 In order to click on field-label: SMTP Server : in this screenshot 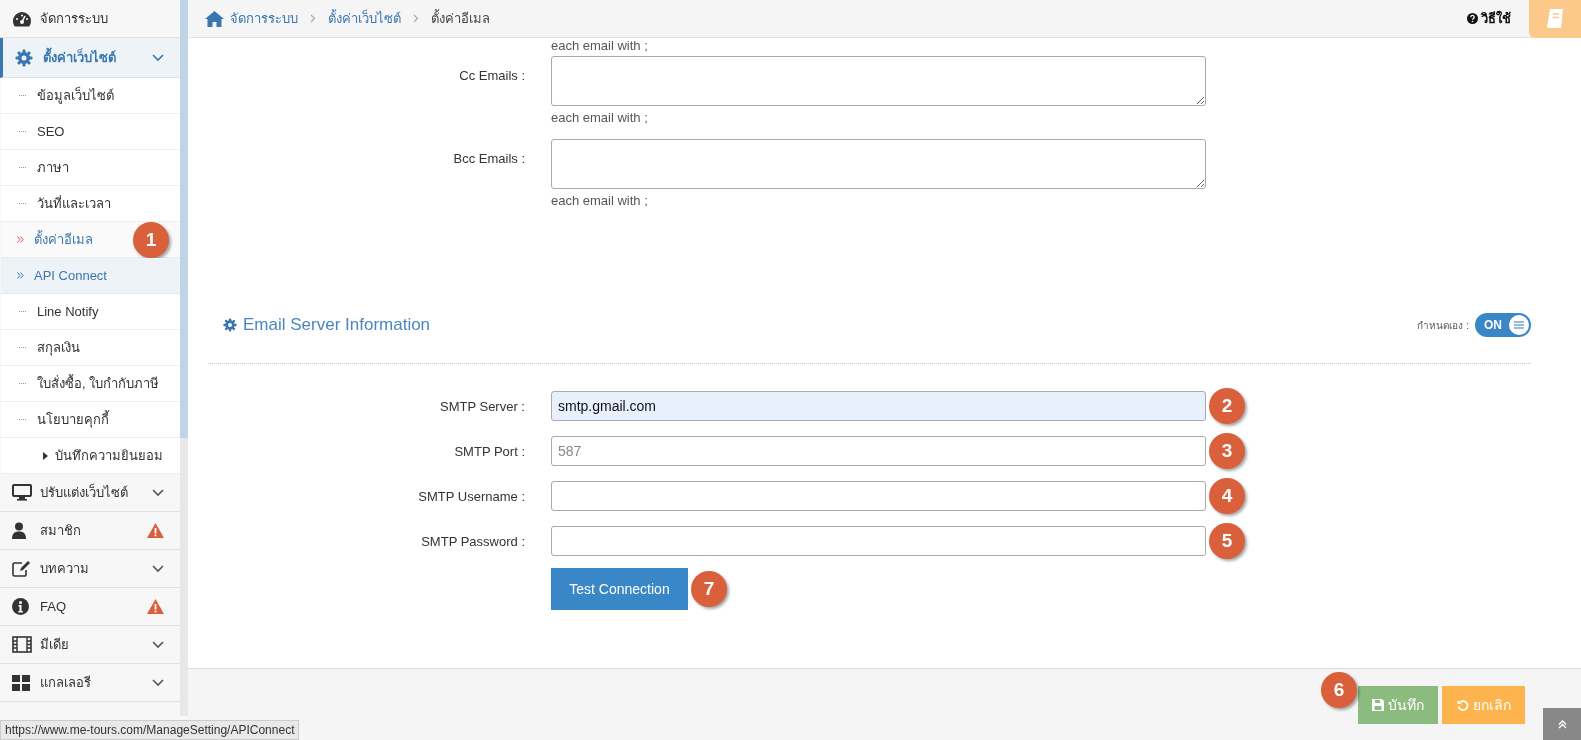, I will do `click(482, 406)`.